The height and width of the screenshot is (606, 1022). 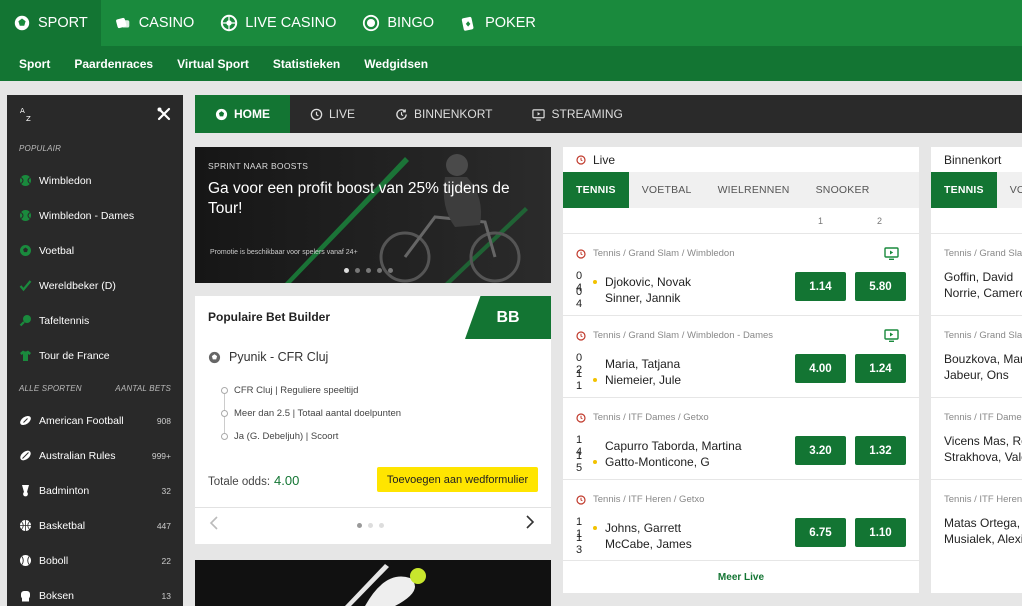 What do you see at coordinates (373, 583) in the screenshot?
I see `tennis-promo-banner` at bounding box center [373, 583].